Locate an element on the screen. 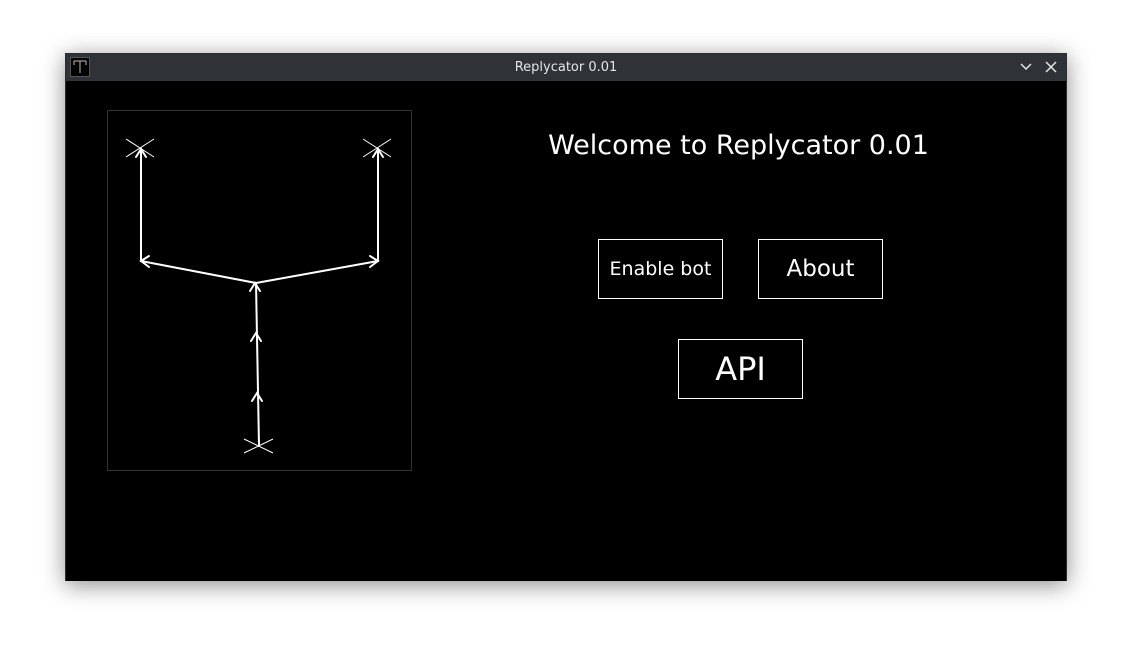  title-bar: Replycator 0.01 is located at coordinates (566, 67).